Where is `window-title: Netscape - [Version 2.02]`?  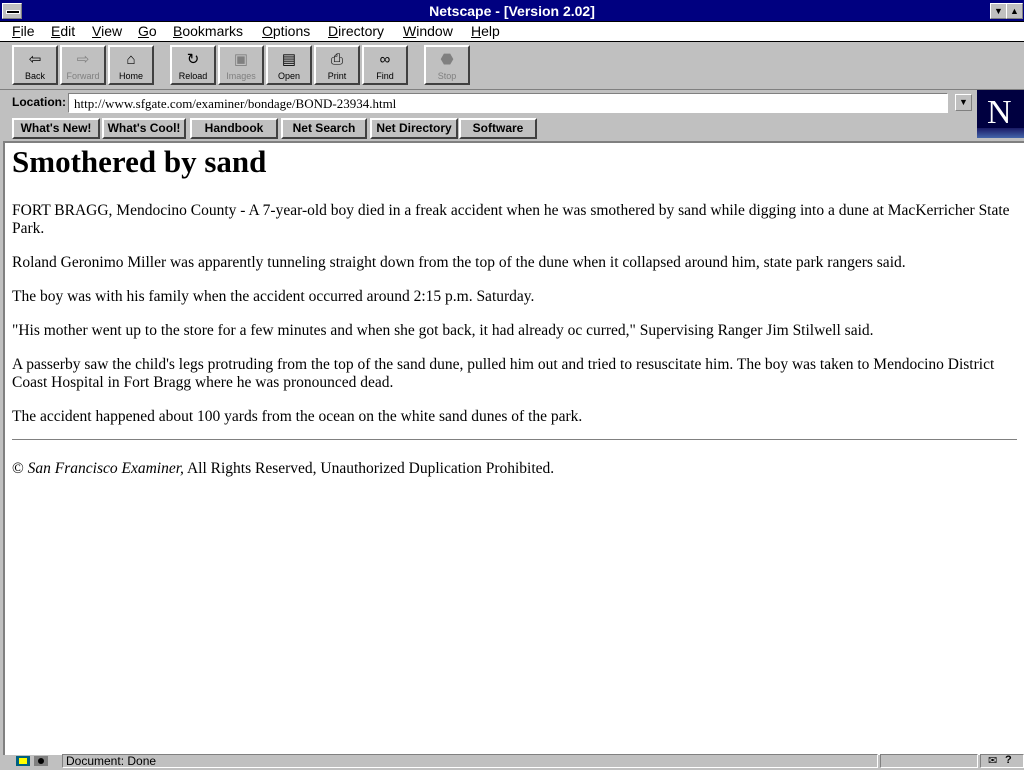 window-title: Netscape - [Version 2.02] is located at coordinates (512, 11).